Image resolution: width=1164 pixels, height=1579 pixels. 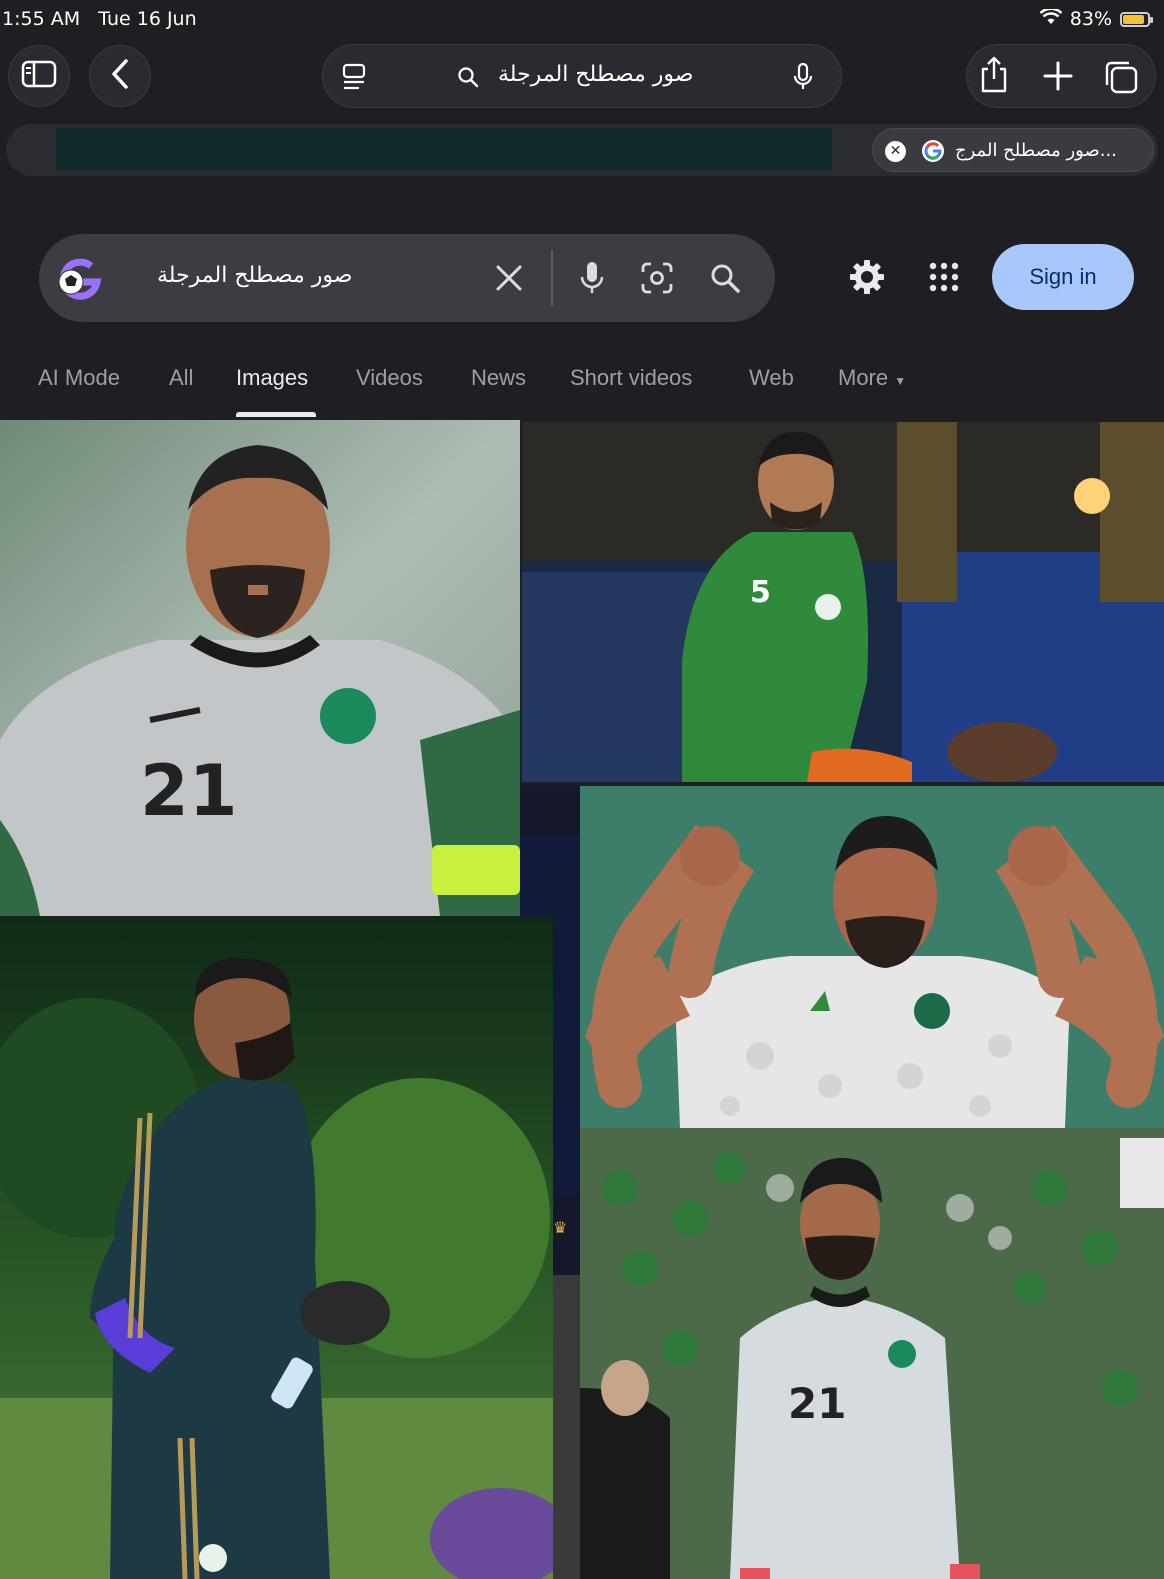 I want to click on tab-more: More ▼, so click(x=872, y=378).